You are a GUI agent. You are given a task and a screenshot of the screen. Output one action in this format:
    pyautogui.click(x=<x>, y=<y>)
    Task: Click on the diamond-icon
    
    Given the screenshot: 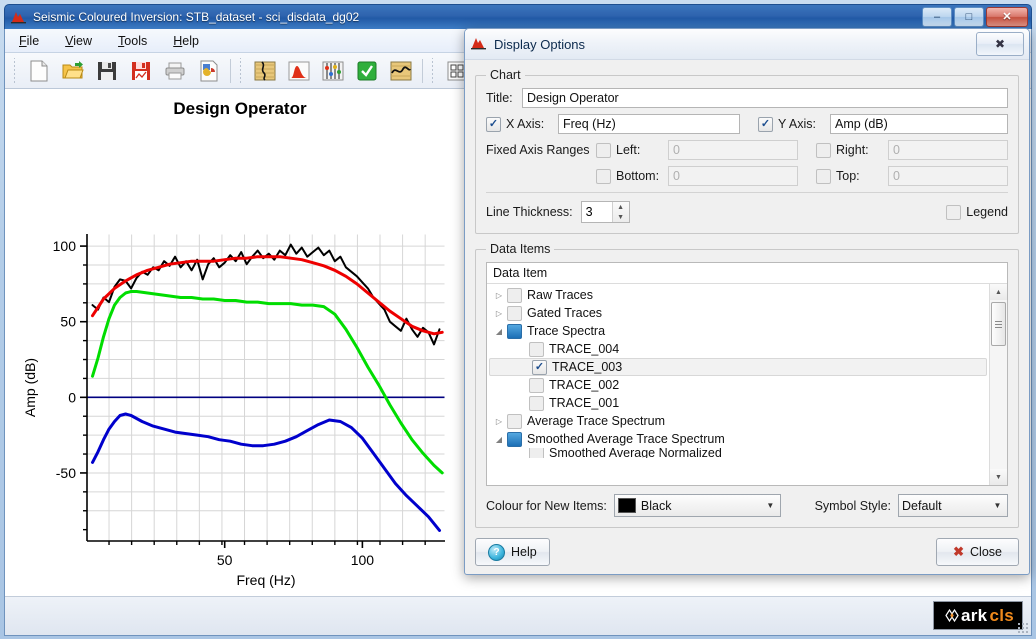 What is the action you would take?
    pyautogui.click(x=952, y=615)
    